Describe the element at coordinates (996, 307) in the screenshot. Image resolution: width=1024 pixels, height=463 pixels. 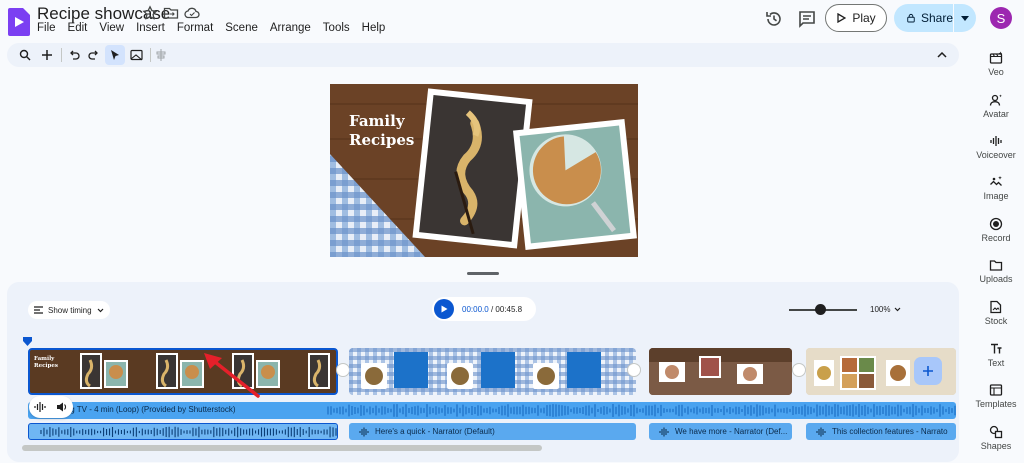
I see `stock-icon` at that location.